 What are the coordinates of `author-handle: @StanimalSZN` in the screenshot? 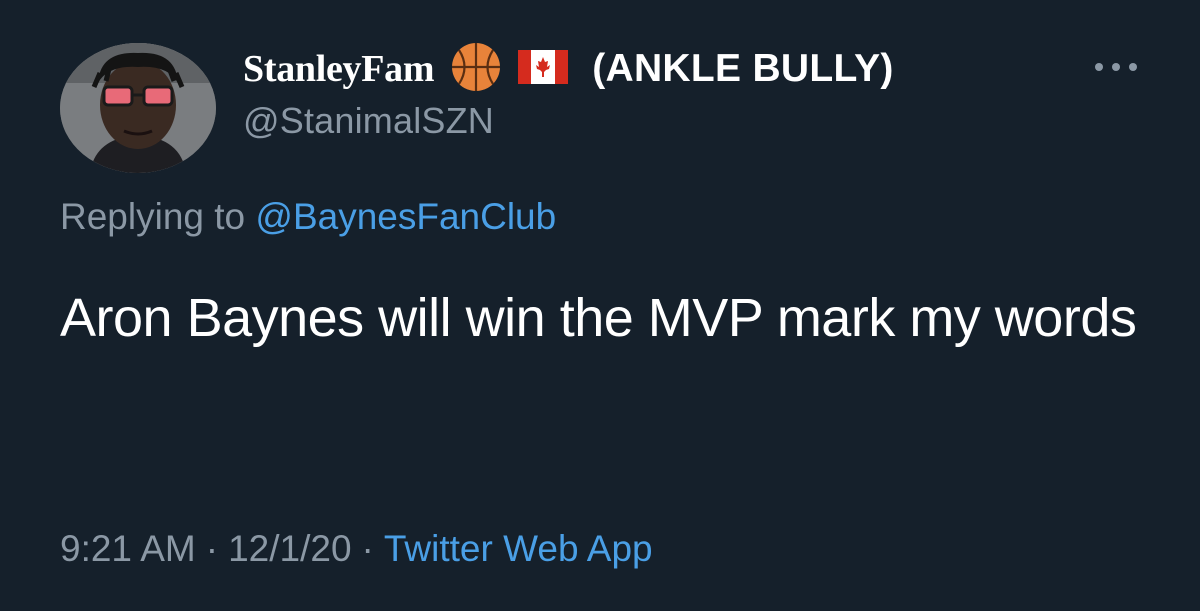 It's located at (368, 121).